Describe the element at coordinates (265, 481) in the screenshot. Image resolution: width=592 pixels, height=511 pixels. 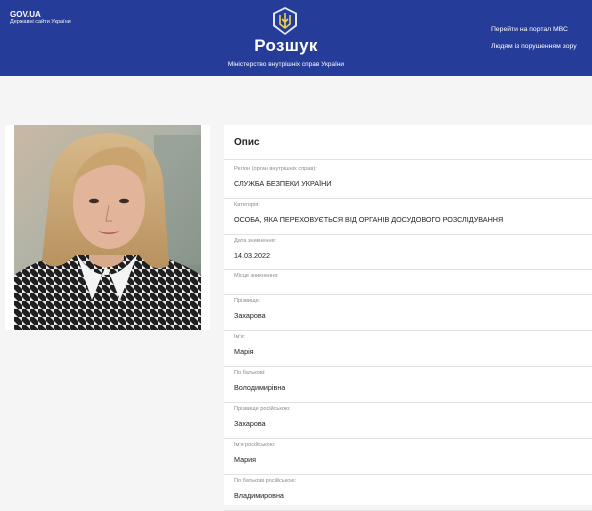
I see `field-label: По батькові російською:` at that location.